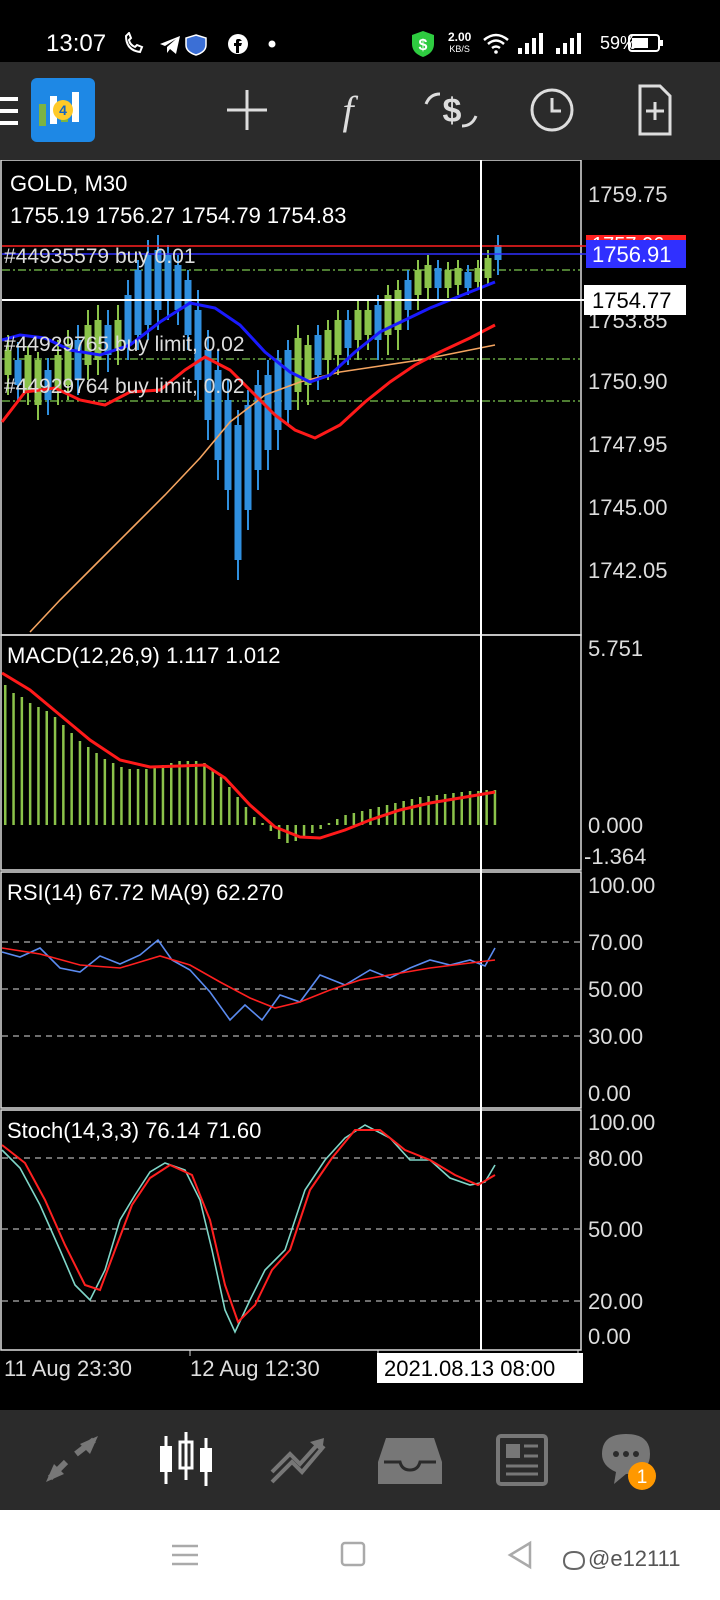 Image resolution: width=720 pixels, height=1600 pixels. What do you see at coordinates (196, 45) in the screenshot?
I see `shield-app-icon` at bounding box center [196, 45].